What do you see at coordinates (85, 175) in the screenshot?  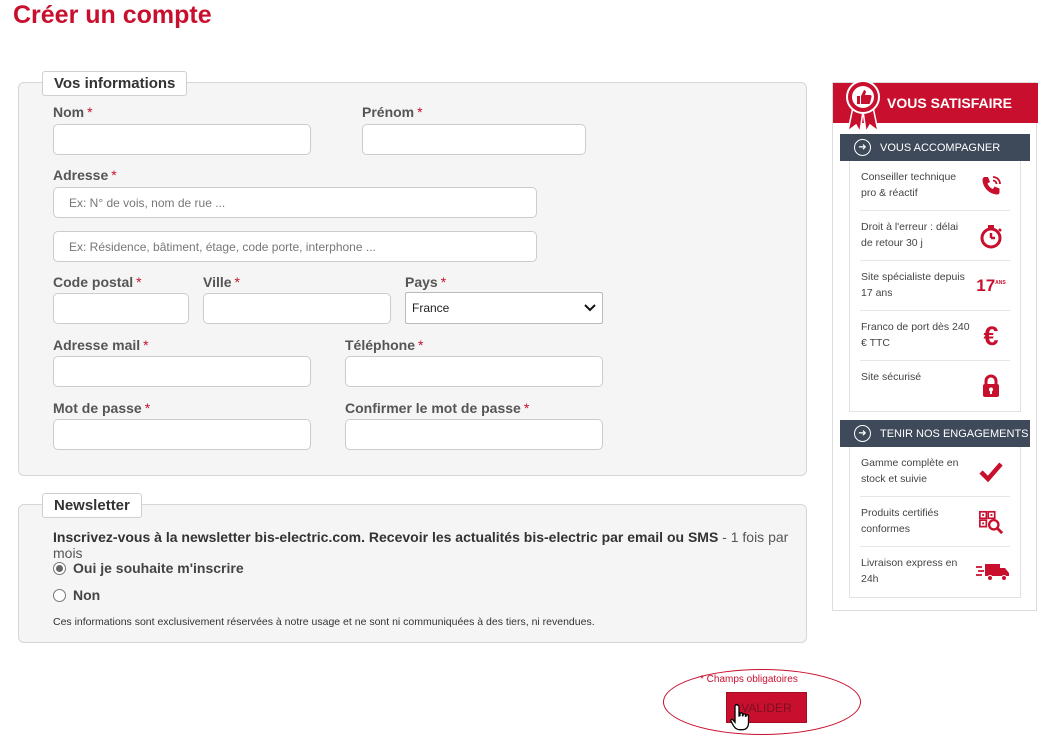 I see `adresse-label: Adresse *` at bounding box center [85, 175].